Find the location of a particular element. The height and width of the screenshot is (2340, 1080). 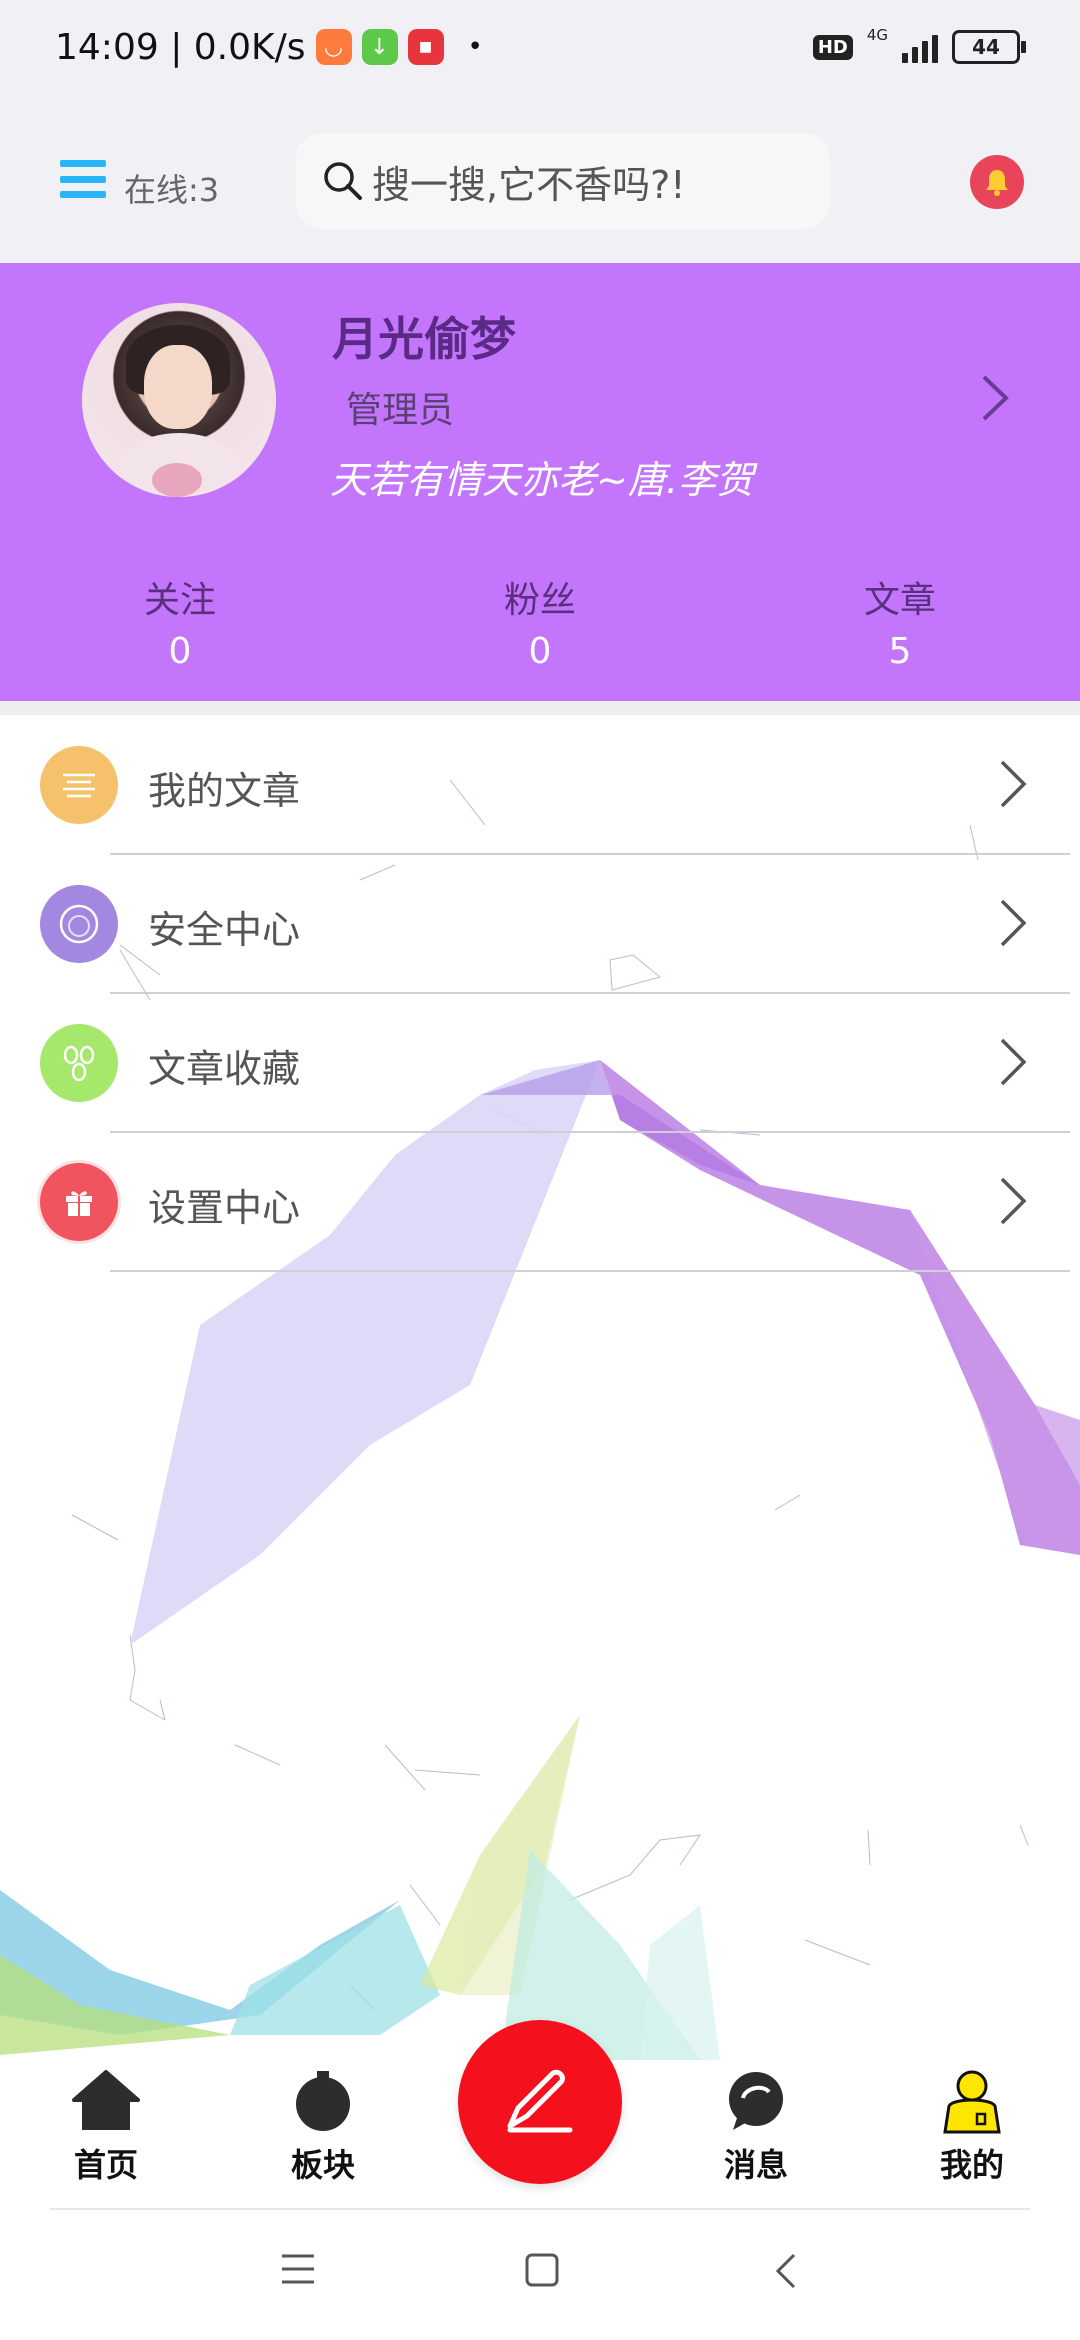

network-type: 4G is located at coordinates (877, 35).